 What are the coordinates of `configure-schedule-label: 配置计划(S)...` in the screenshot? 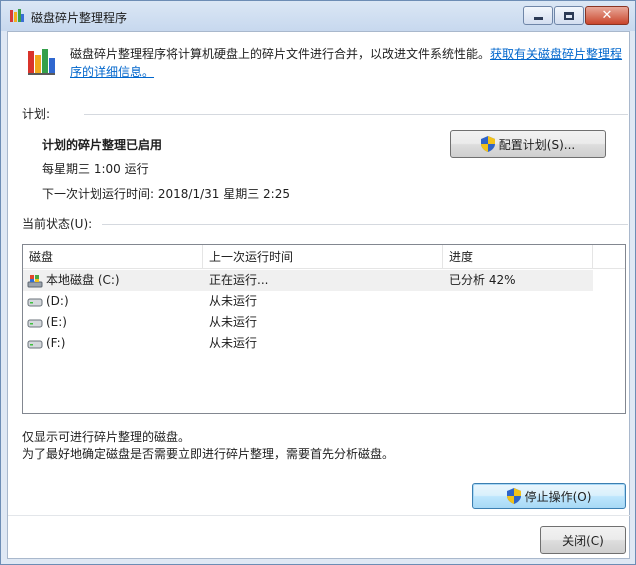 It's located at (537, 144).